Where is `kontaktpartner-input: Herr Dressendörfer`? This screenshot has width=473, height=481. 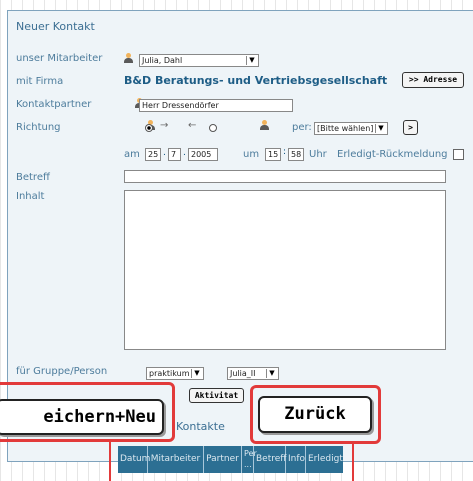
kontaktpartner-input: Herr Dressendörfer is located at coordinates (216, 105).